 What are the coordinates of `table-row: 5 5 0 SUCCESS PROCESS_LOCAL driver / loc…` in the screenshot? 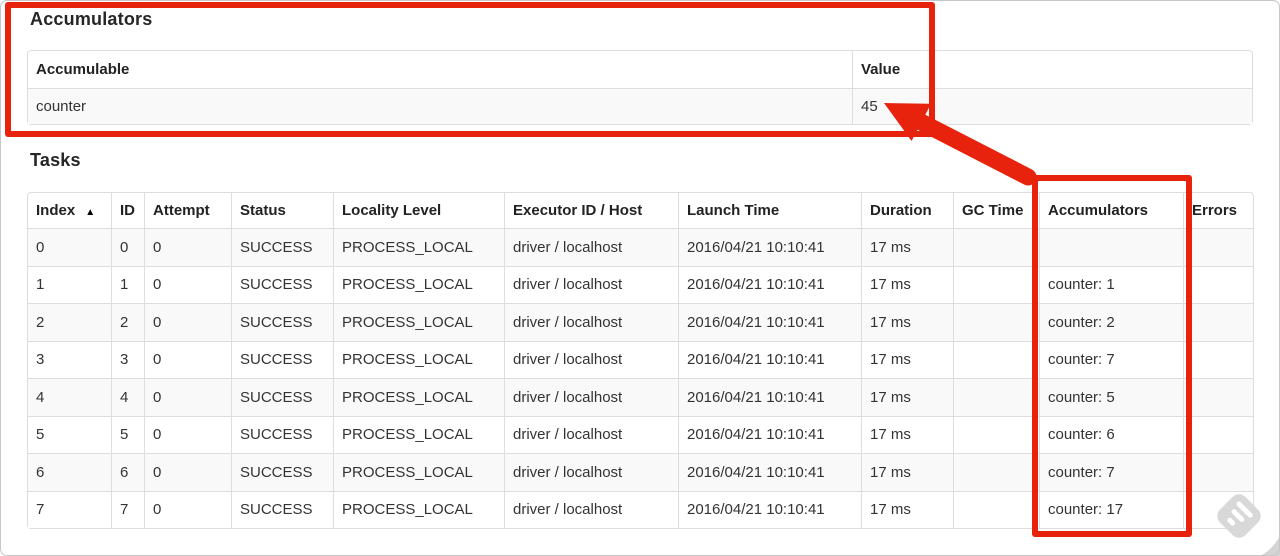 It's located at (640, 434).